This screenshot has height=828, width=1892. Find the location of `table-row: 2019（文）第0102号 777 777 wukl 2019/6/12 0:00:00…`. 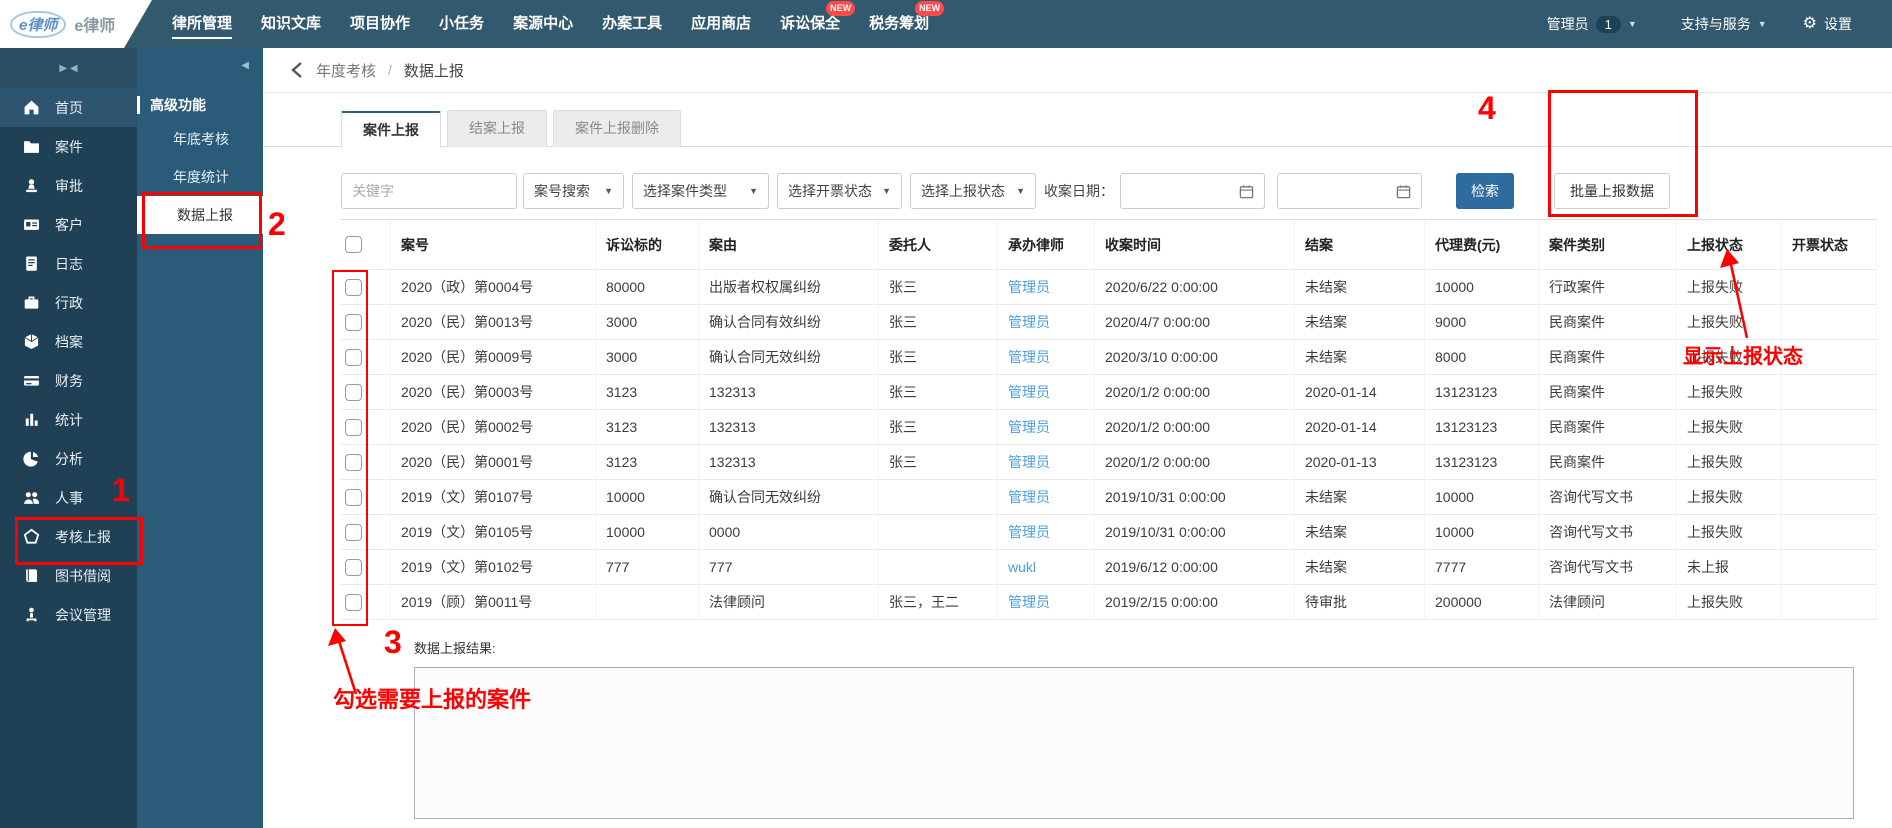

table-row: 2019（文）第0102号 777 777 wukl 2019/6/12 0:00:00… is located at coordinates (1109, 567).